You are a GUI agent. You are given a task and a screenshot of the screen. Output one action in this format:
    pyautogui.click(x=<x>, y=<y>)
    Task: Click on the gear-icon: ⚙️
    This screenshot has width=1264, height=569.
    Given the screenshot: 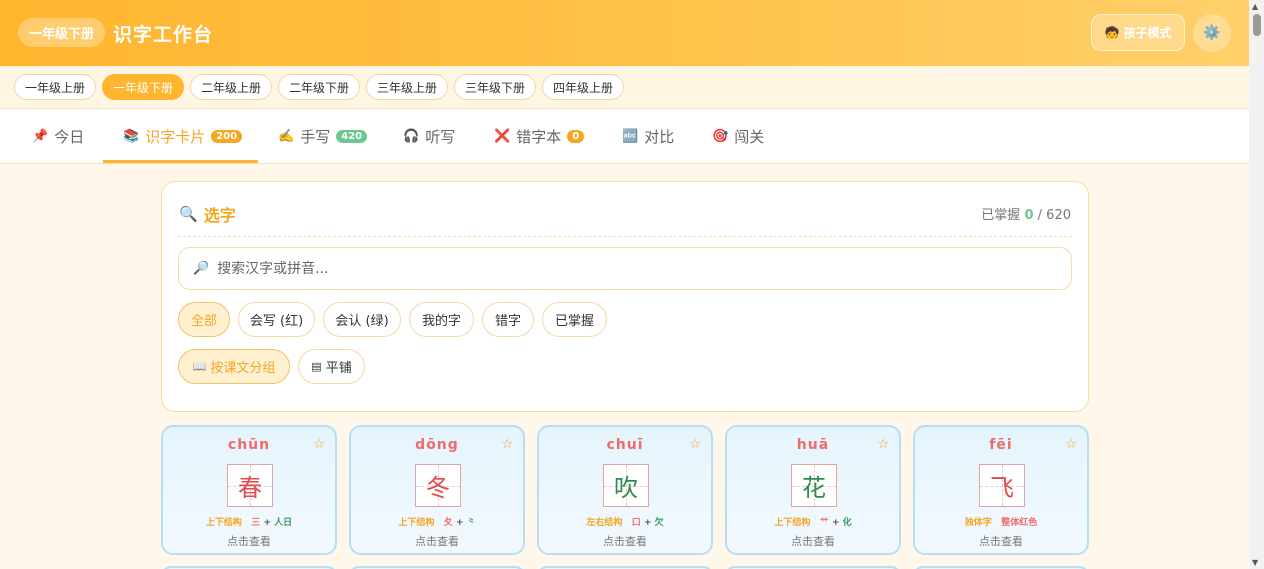 What is the action you would take?
    pyautogui.click(x=1212, y=33)
    